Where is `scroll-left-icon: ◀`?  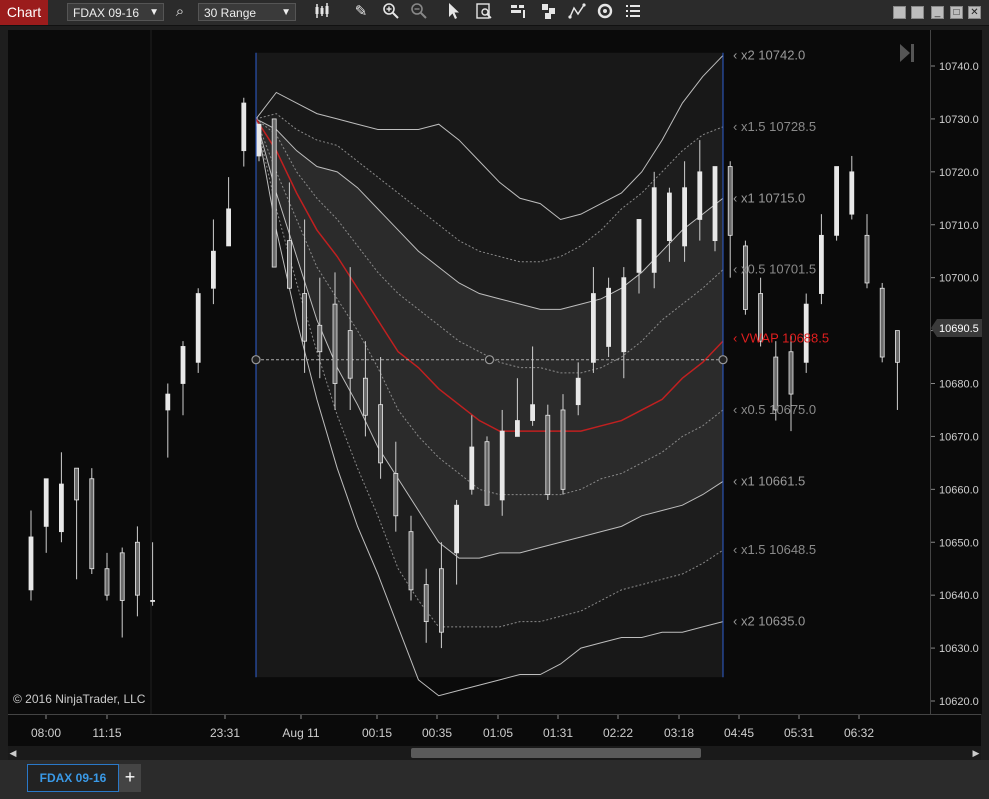
scroll-left-icon: ◀ is located at coordinates (13, 753).